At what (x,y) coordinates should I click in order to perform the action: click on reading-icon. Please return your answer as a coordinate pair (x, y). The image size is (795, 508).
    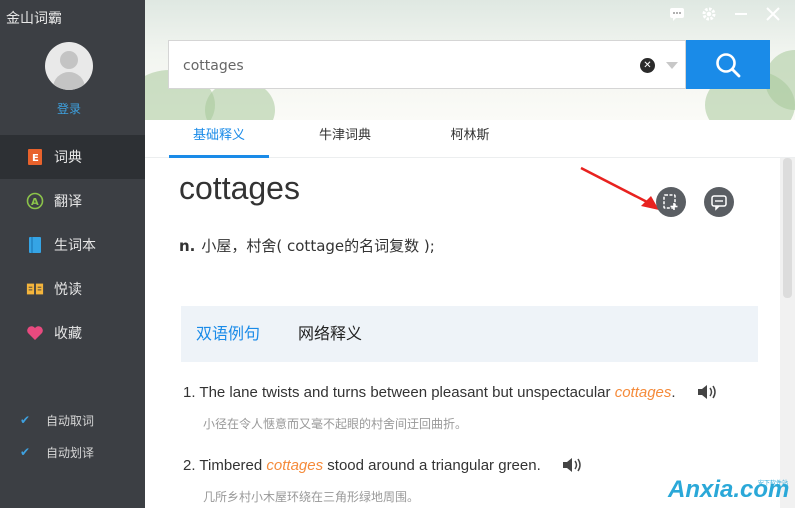
    Looking at the image, I should click on (35, 289).